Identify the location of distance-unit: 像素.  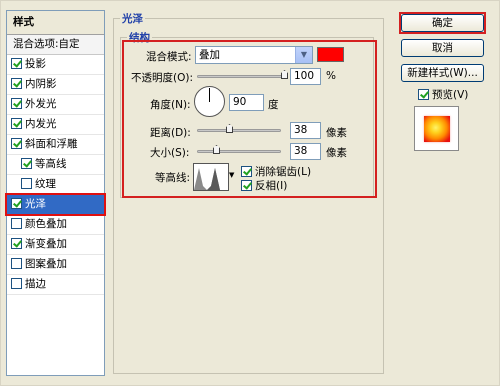
(336, 133).